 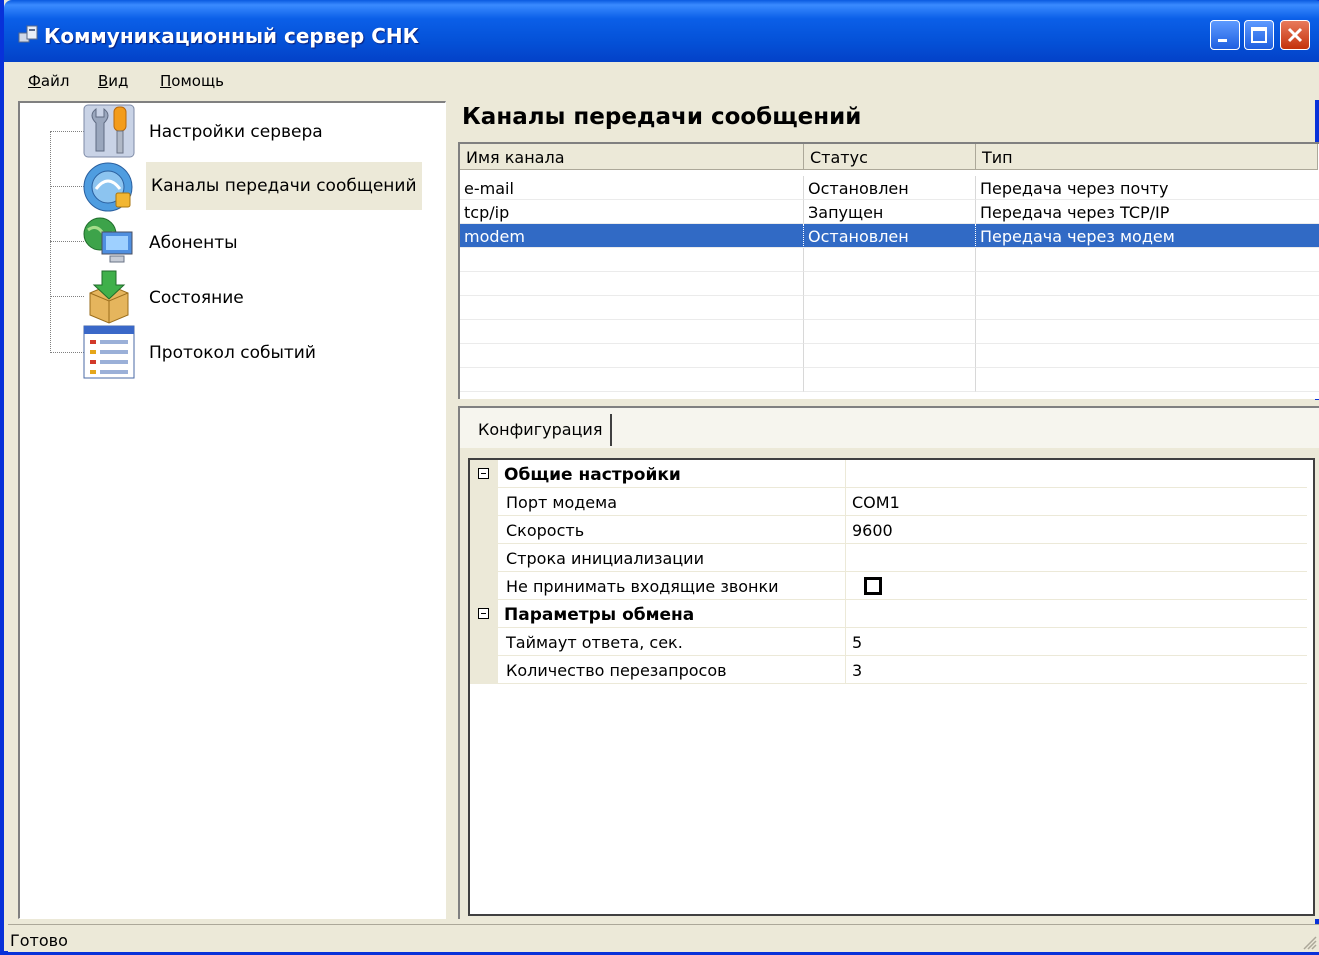 What do you see at coordinates (888, 474) in the screenshot?
I see `property-category: Общие настройки` at bounding box center [888, 474].